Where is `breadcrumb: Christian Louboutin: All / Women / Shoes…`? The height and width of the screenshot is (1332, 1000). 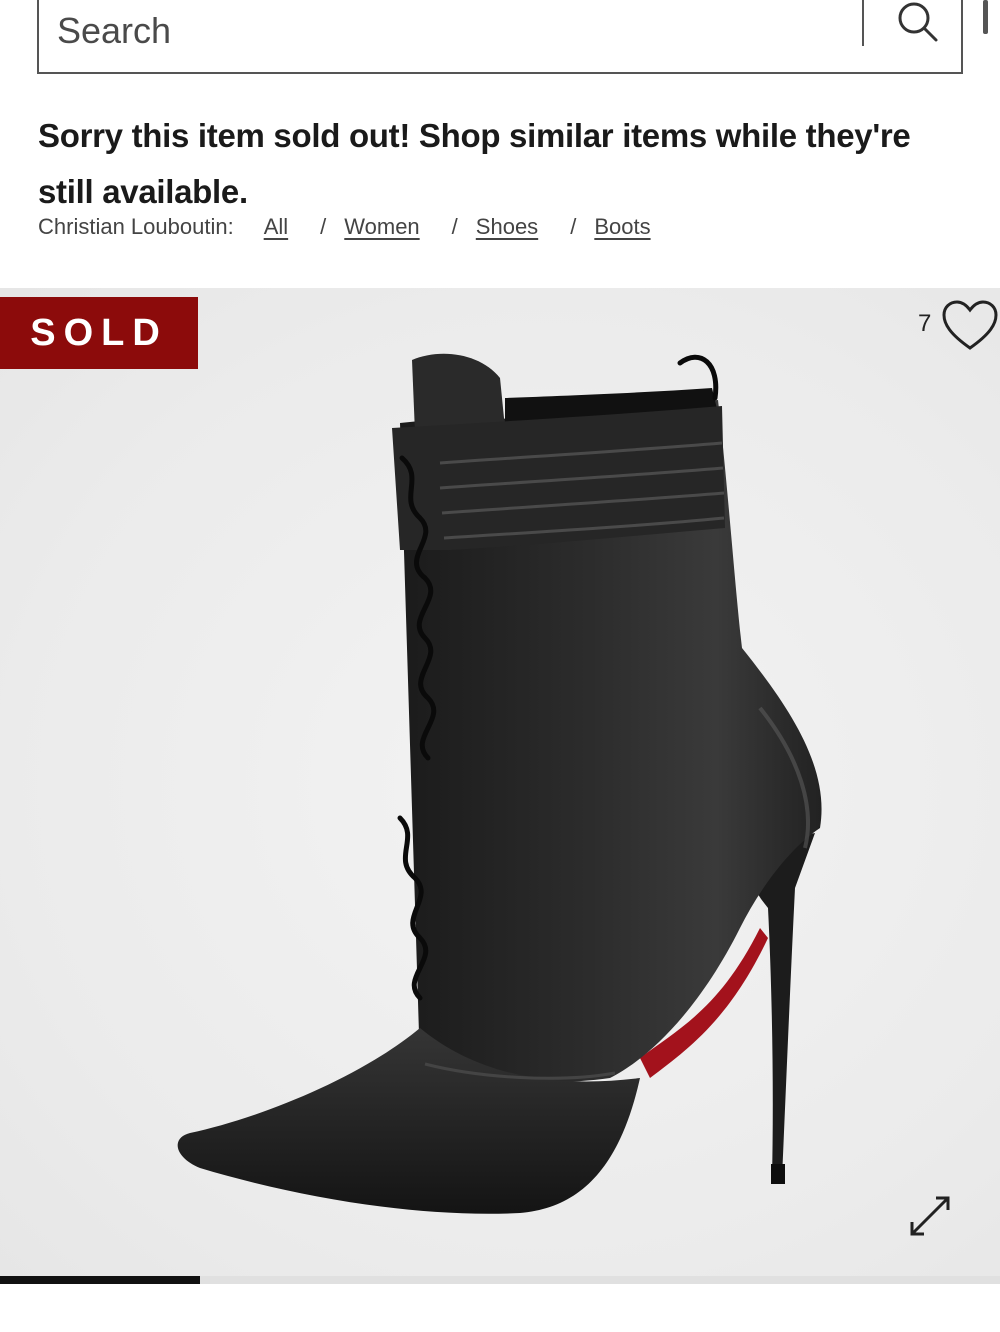 breadcrumb: Christian Louboutin: All / Women / Shoes… is located at coordinates (344, 227).